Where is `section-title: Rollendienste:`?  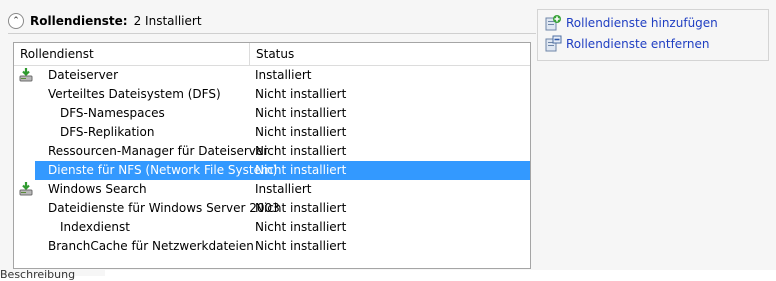
section-title: Rollendienste: is located at coordinates (79, 21).